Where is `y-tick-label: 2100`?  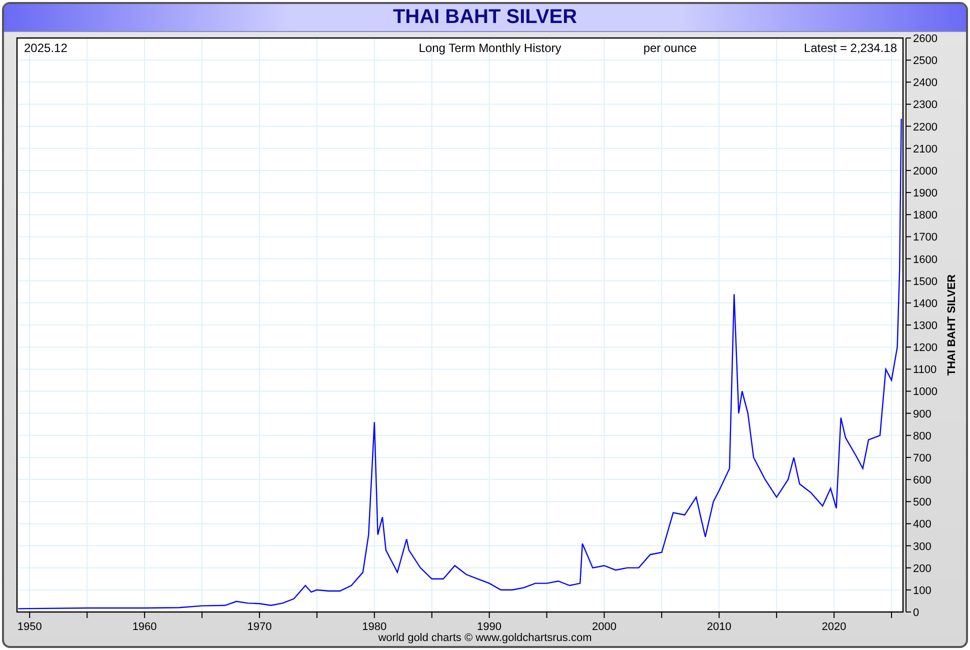
y-tick-label: 2100 is located at coordinates (925, 149).